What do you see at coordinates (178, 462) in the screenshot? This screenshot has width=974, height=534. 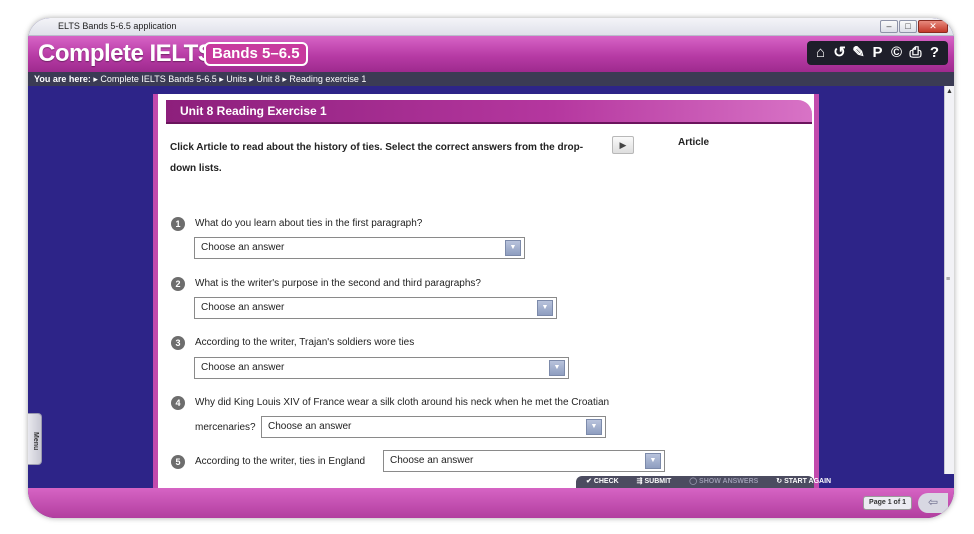 I see `question-number-5: 5` at bounding box center [178, 462].